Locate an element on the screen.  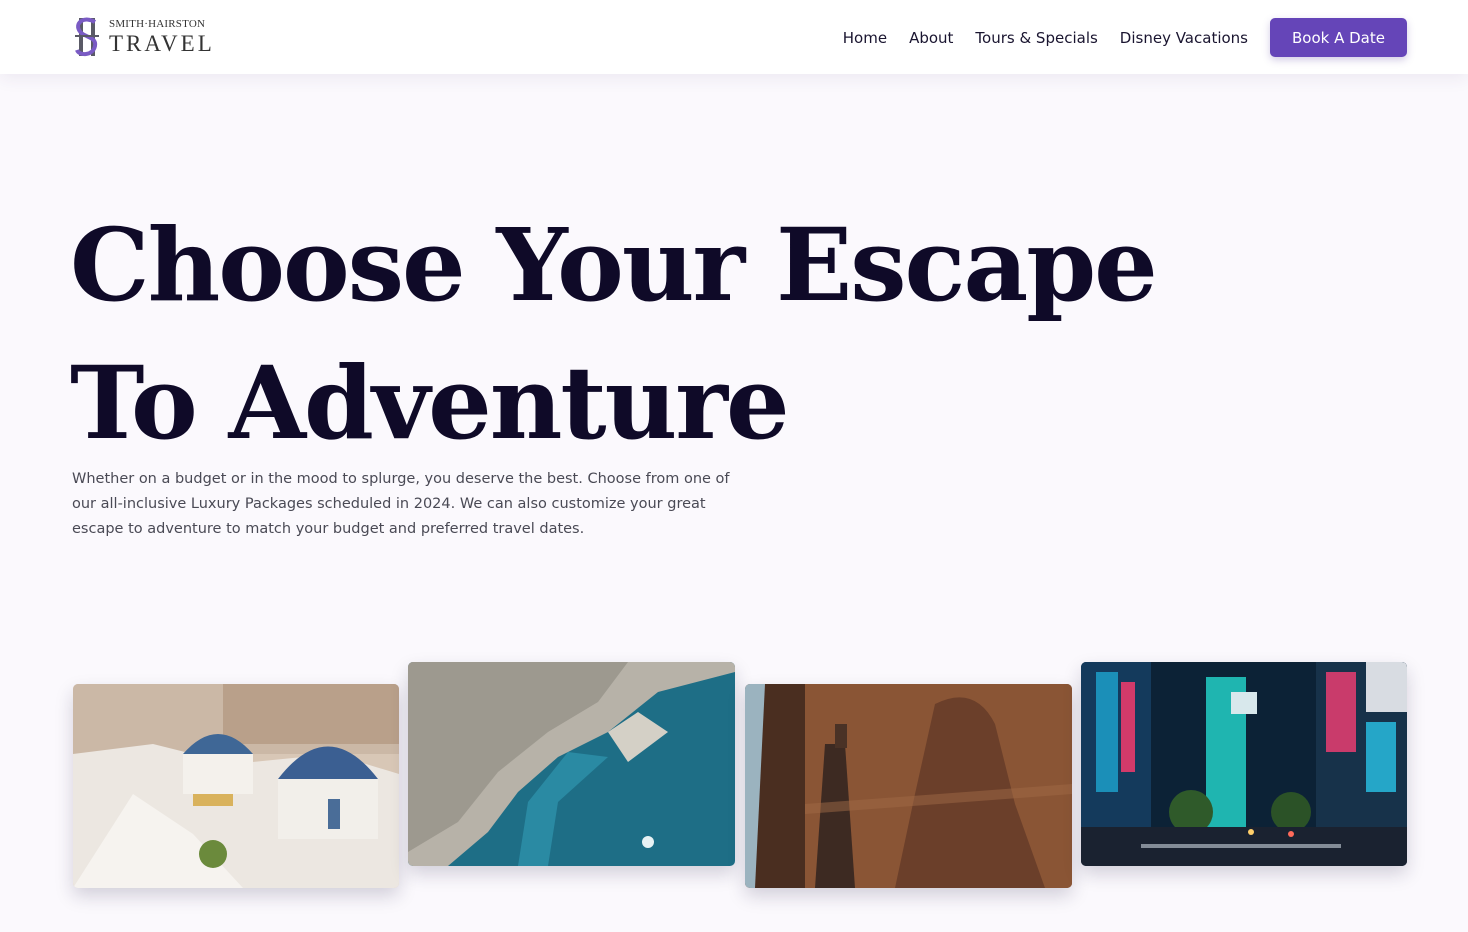
monogram-icon is located at coordinates (87, 37).